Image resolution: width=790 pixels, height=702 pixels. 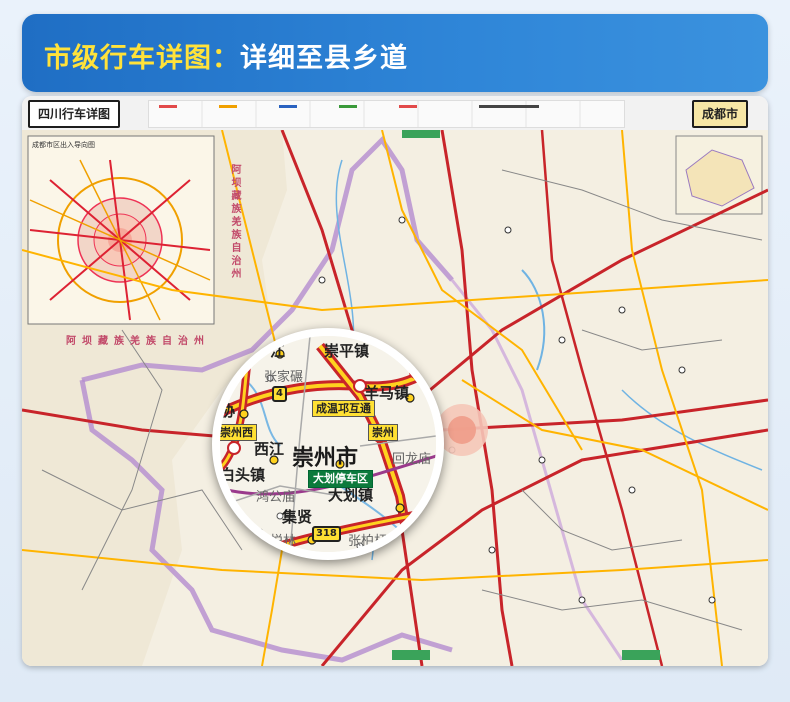 I want to click on interchange-label: 崇州, so click(x=383, y=432).